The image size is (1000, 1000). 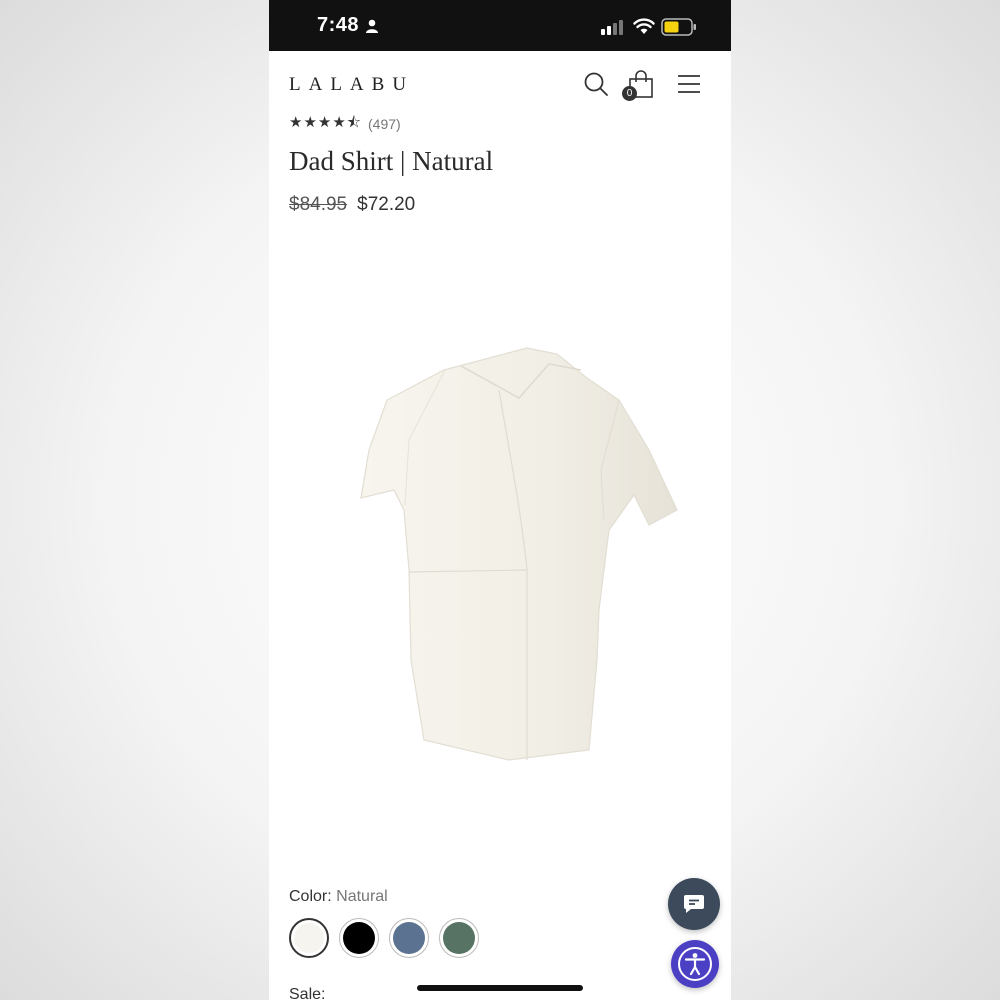 What do you see at coordinates (612, 27) in the screenshot?
I see `signal-icon` at bounding box center [612, 27].